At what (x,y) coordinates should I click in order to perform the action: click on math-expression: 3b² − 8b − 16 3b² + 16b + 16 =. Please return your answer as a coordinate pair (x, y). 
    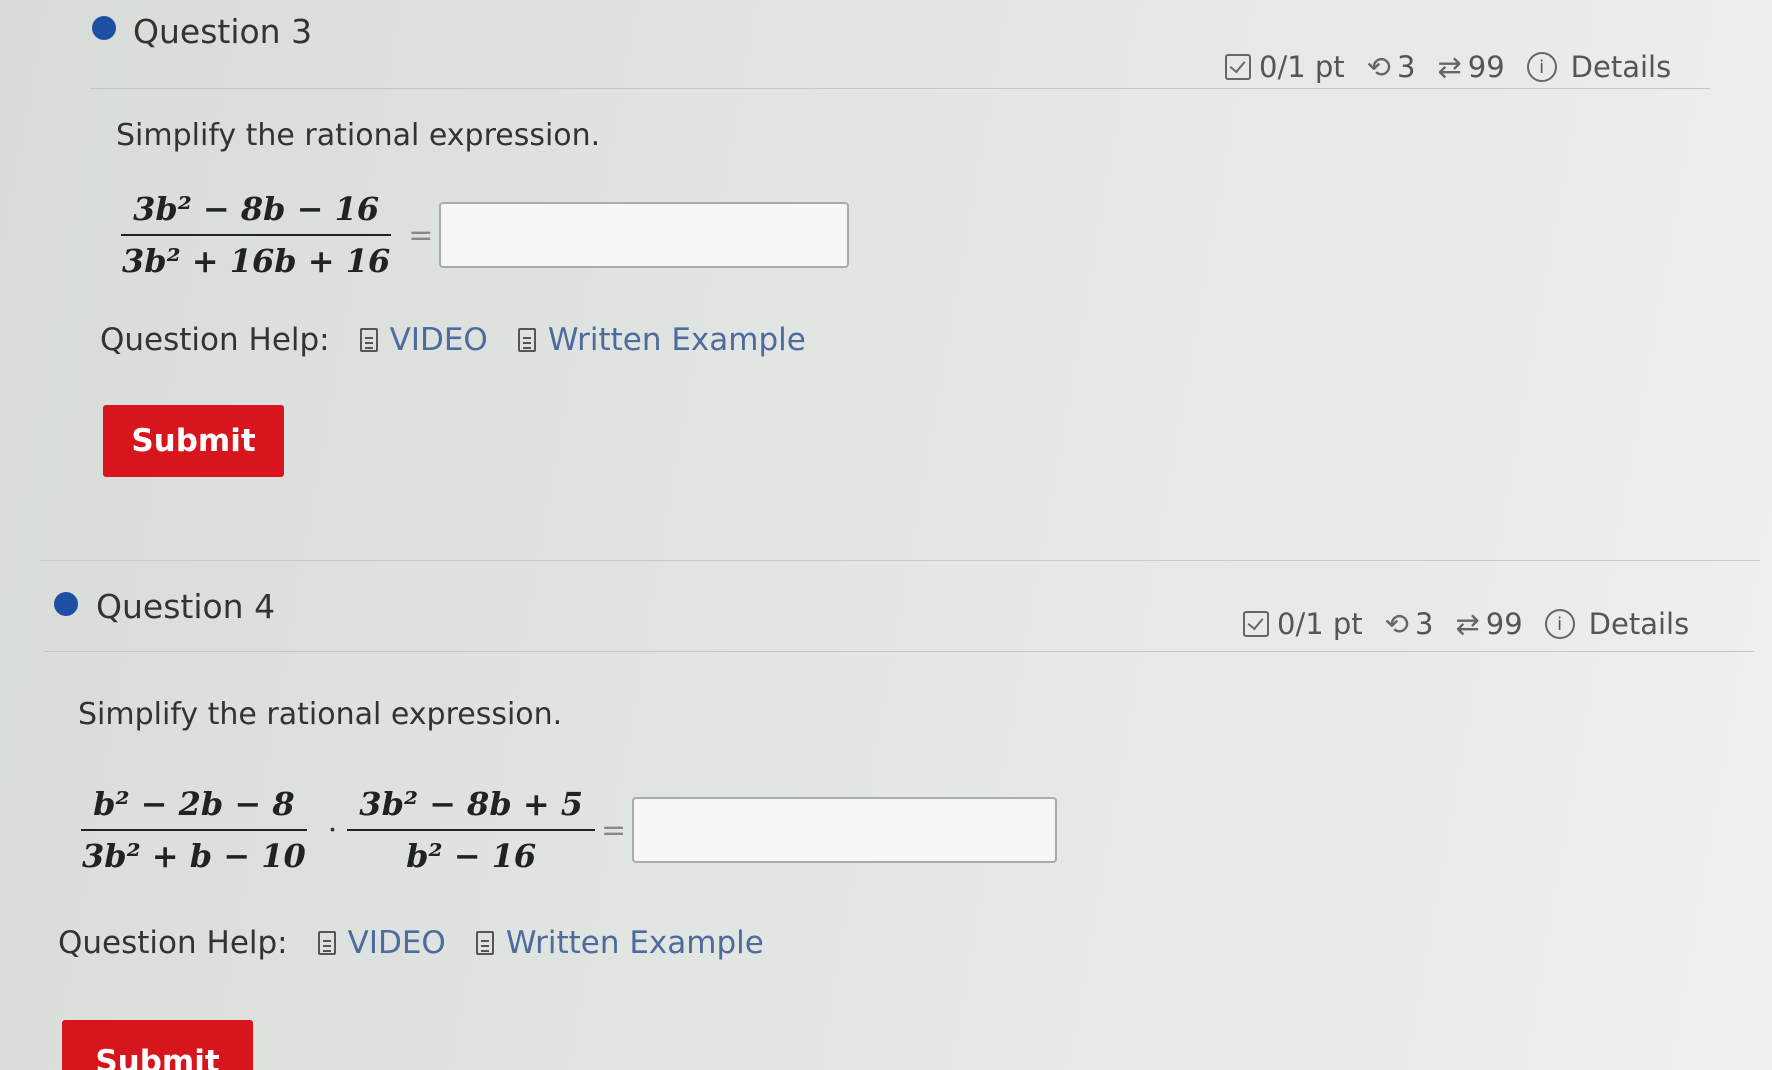
    Looking at the image, I should click on (480, 235).